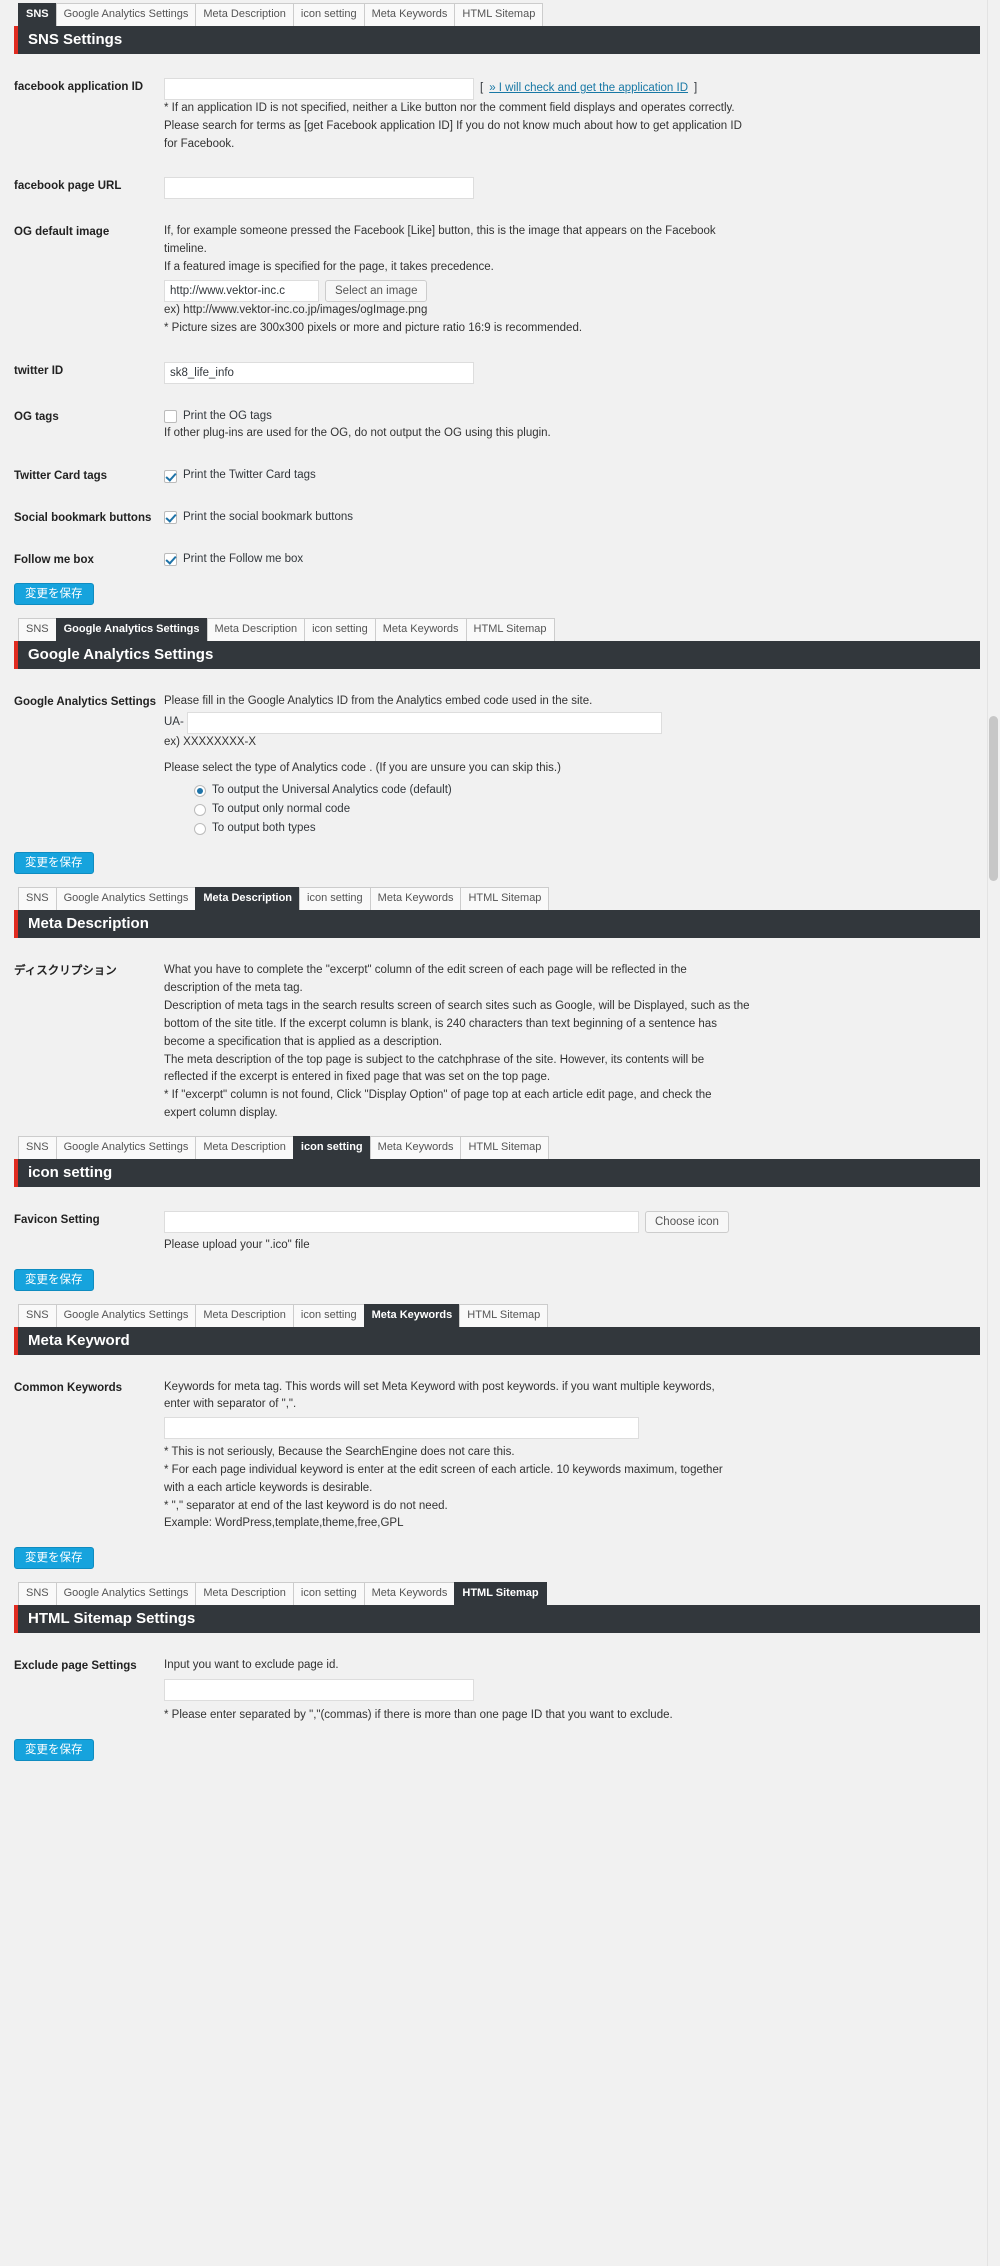 The height and width of the screenshot is (2266, 1000). Describe the element at coordinates (54, 1558) in the screenshot. I see `save-button-meta-keyword: 変更を保存` at that location.